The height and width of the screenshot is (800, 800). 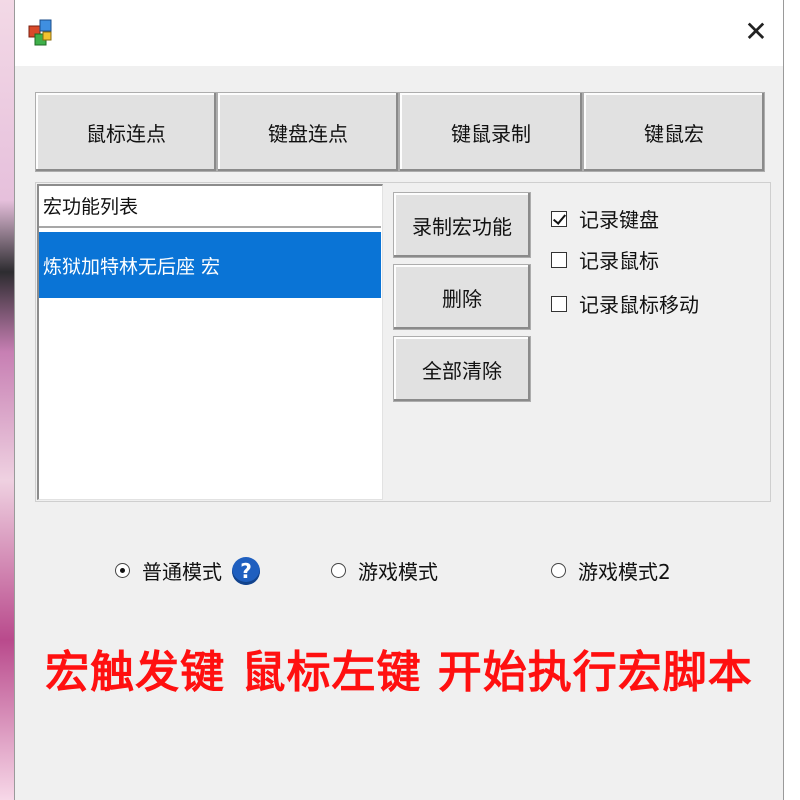 I want to click on close-button: ✕, so click(x=756, y=31).